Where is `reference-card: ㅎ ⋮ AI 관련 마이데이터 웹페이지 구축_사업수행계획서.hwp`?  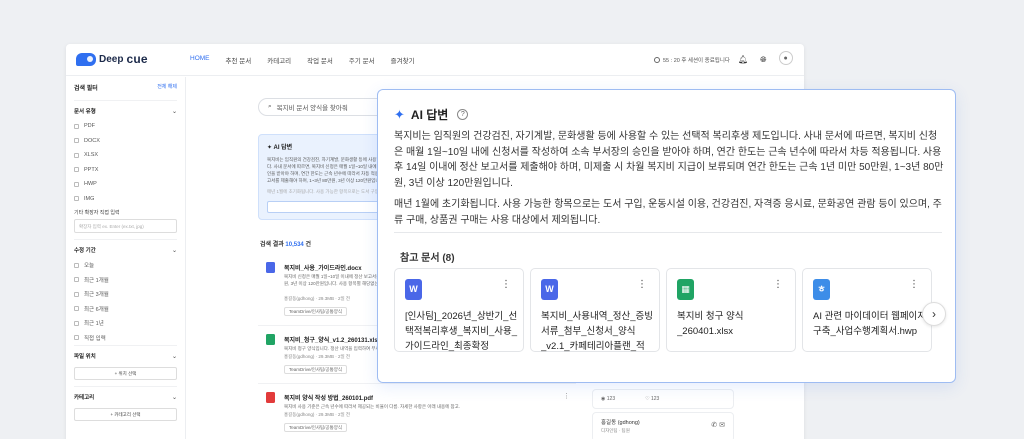
reference-card: ㅎ ⋮ AI 관련 마이데이터 웹페이지 구축_사업수행계획서.hwp is located at coordinates (867, 310).